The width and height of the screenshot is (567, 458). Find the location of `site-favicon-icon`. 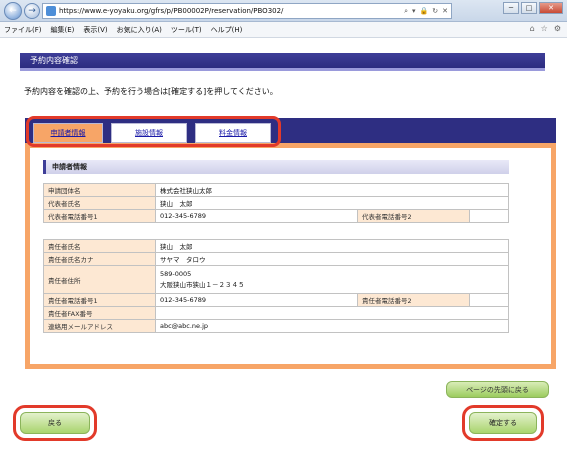

site-favicon-icon is located at coordinates (51, 11).